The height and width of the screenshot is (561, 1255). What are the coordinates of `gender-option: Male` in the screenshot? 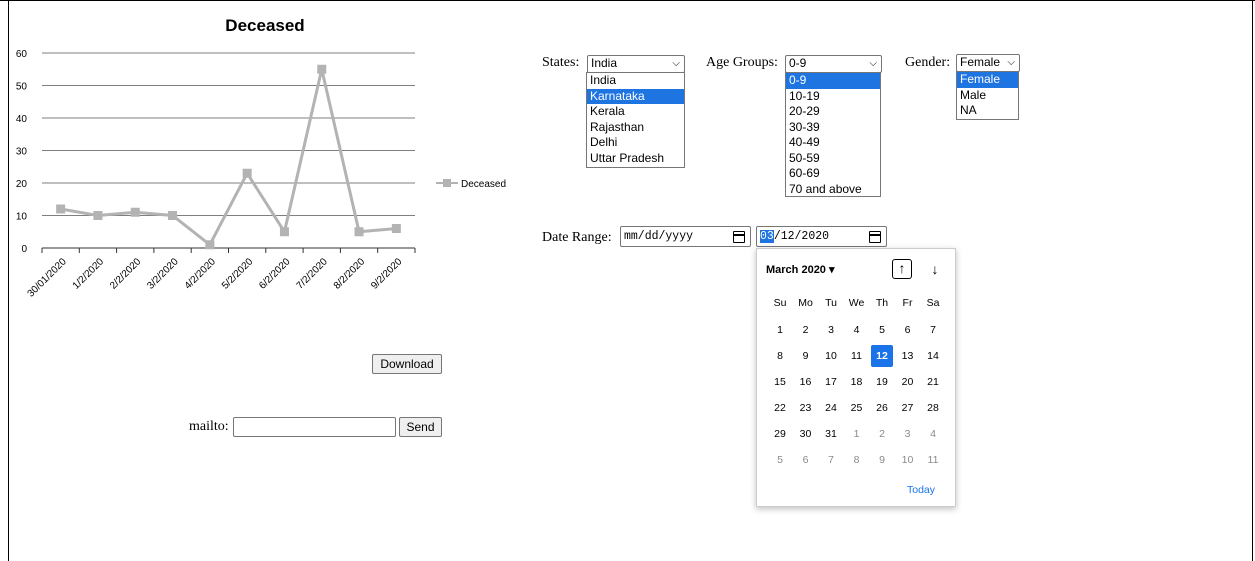 It's located at (987, 96).